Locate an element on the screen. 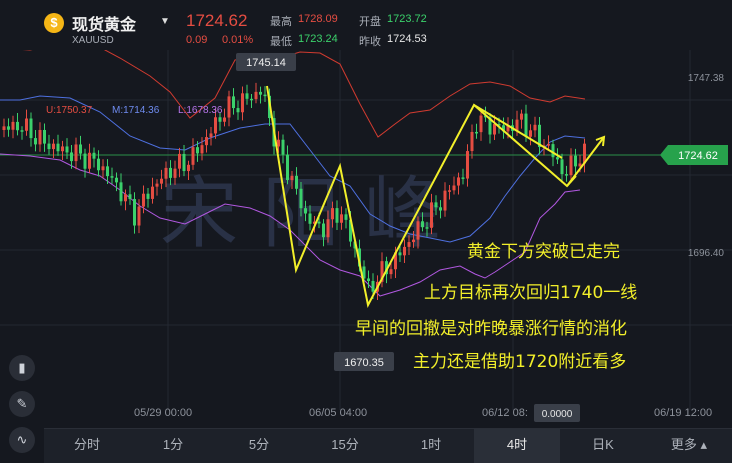  tab-15min: 15分 is located at coordinates (345, 446).